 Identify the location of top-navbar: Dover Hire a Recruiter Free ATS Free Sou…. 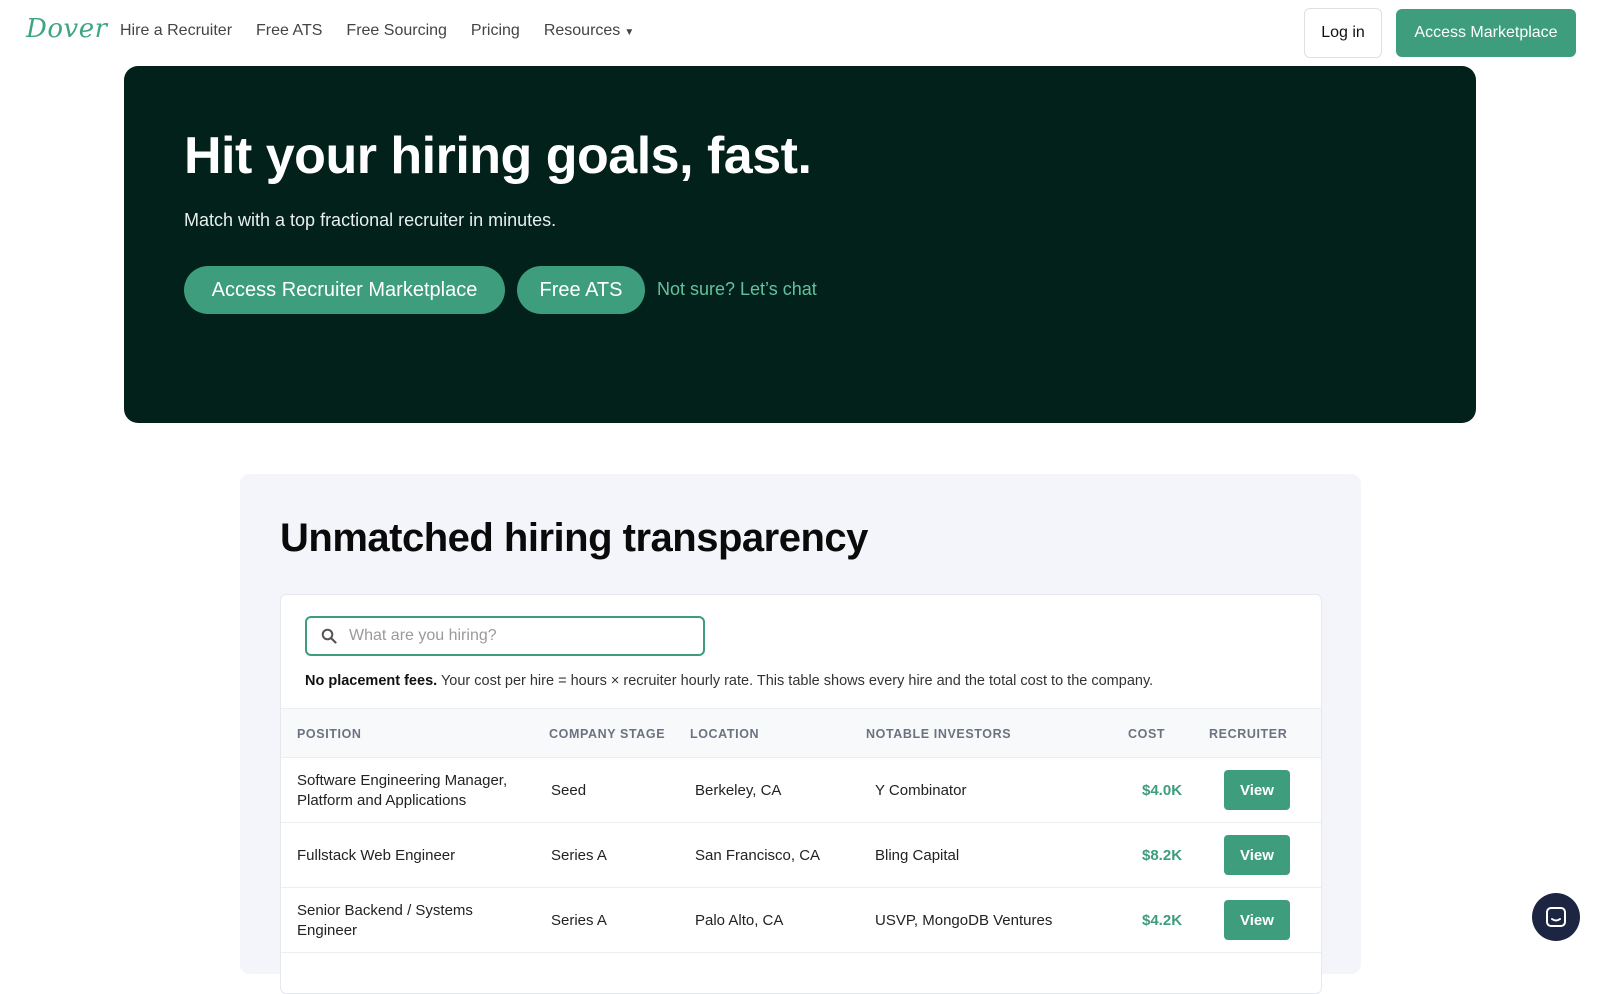
(800, 32).